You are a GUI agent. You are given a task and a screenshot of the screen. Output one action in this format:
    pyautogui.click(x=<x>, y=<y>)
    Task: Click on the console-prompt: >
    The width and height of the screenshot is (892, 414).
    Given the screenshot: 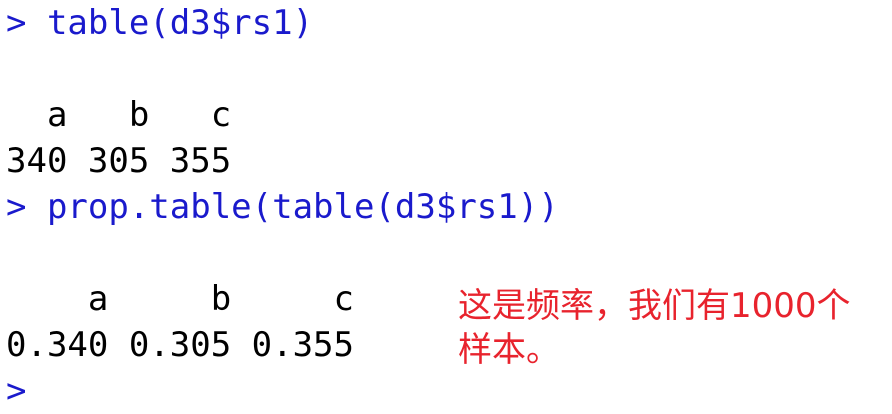 What is the action you would take?
    pyautogui.click(x=282, y=391)
    